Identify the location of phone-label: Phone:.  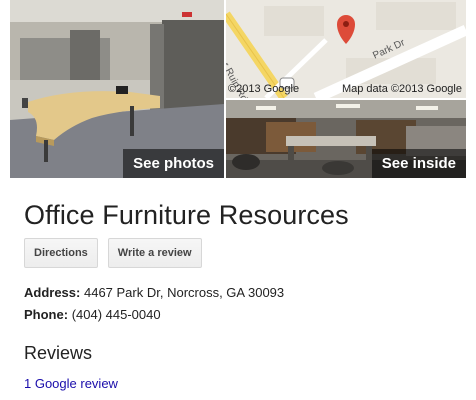
(46, 314).